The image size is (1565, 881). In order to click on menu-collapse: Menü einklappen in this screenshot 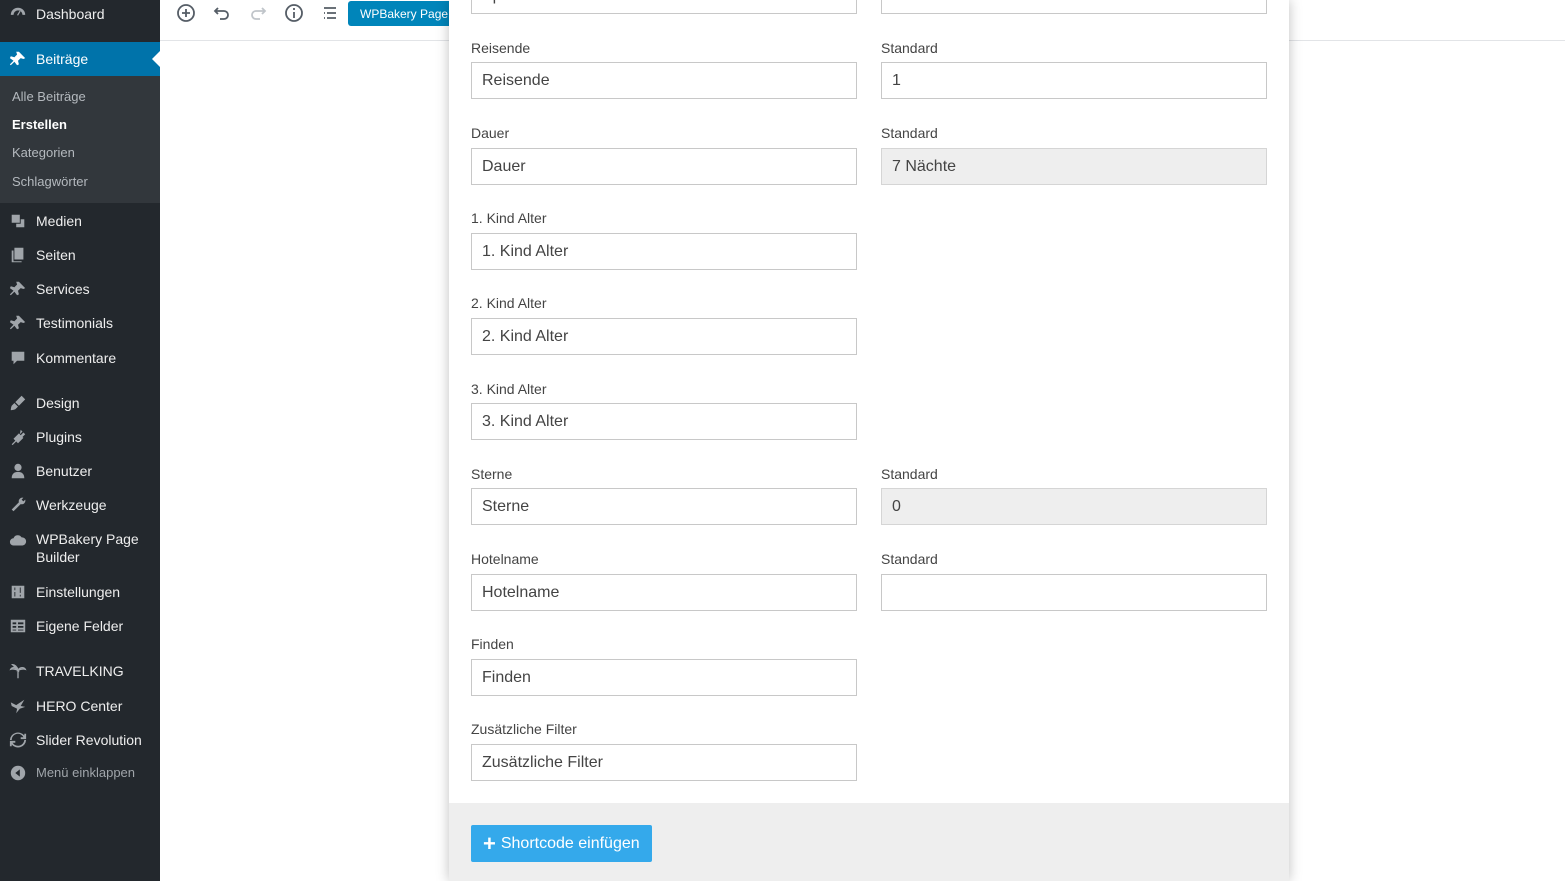, I will do `click(80, 773)`.